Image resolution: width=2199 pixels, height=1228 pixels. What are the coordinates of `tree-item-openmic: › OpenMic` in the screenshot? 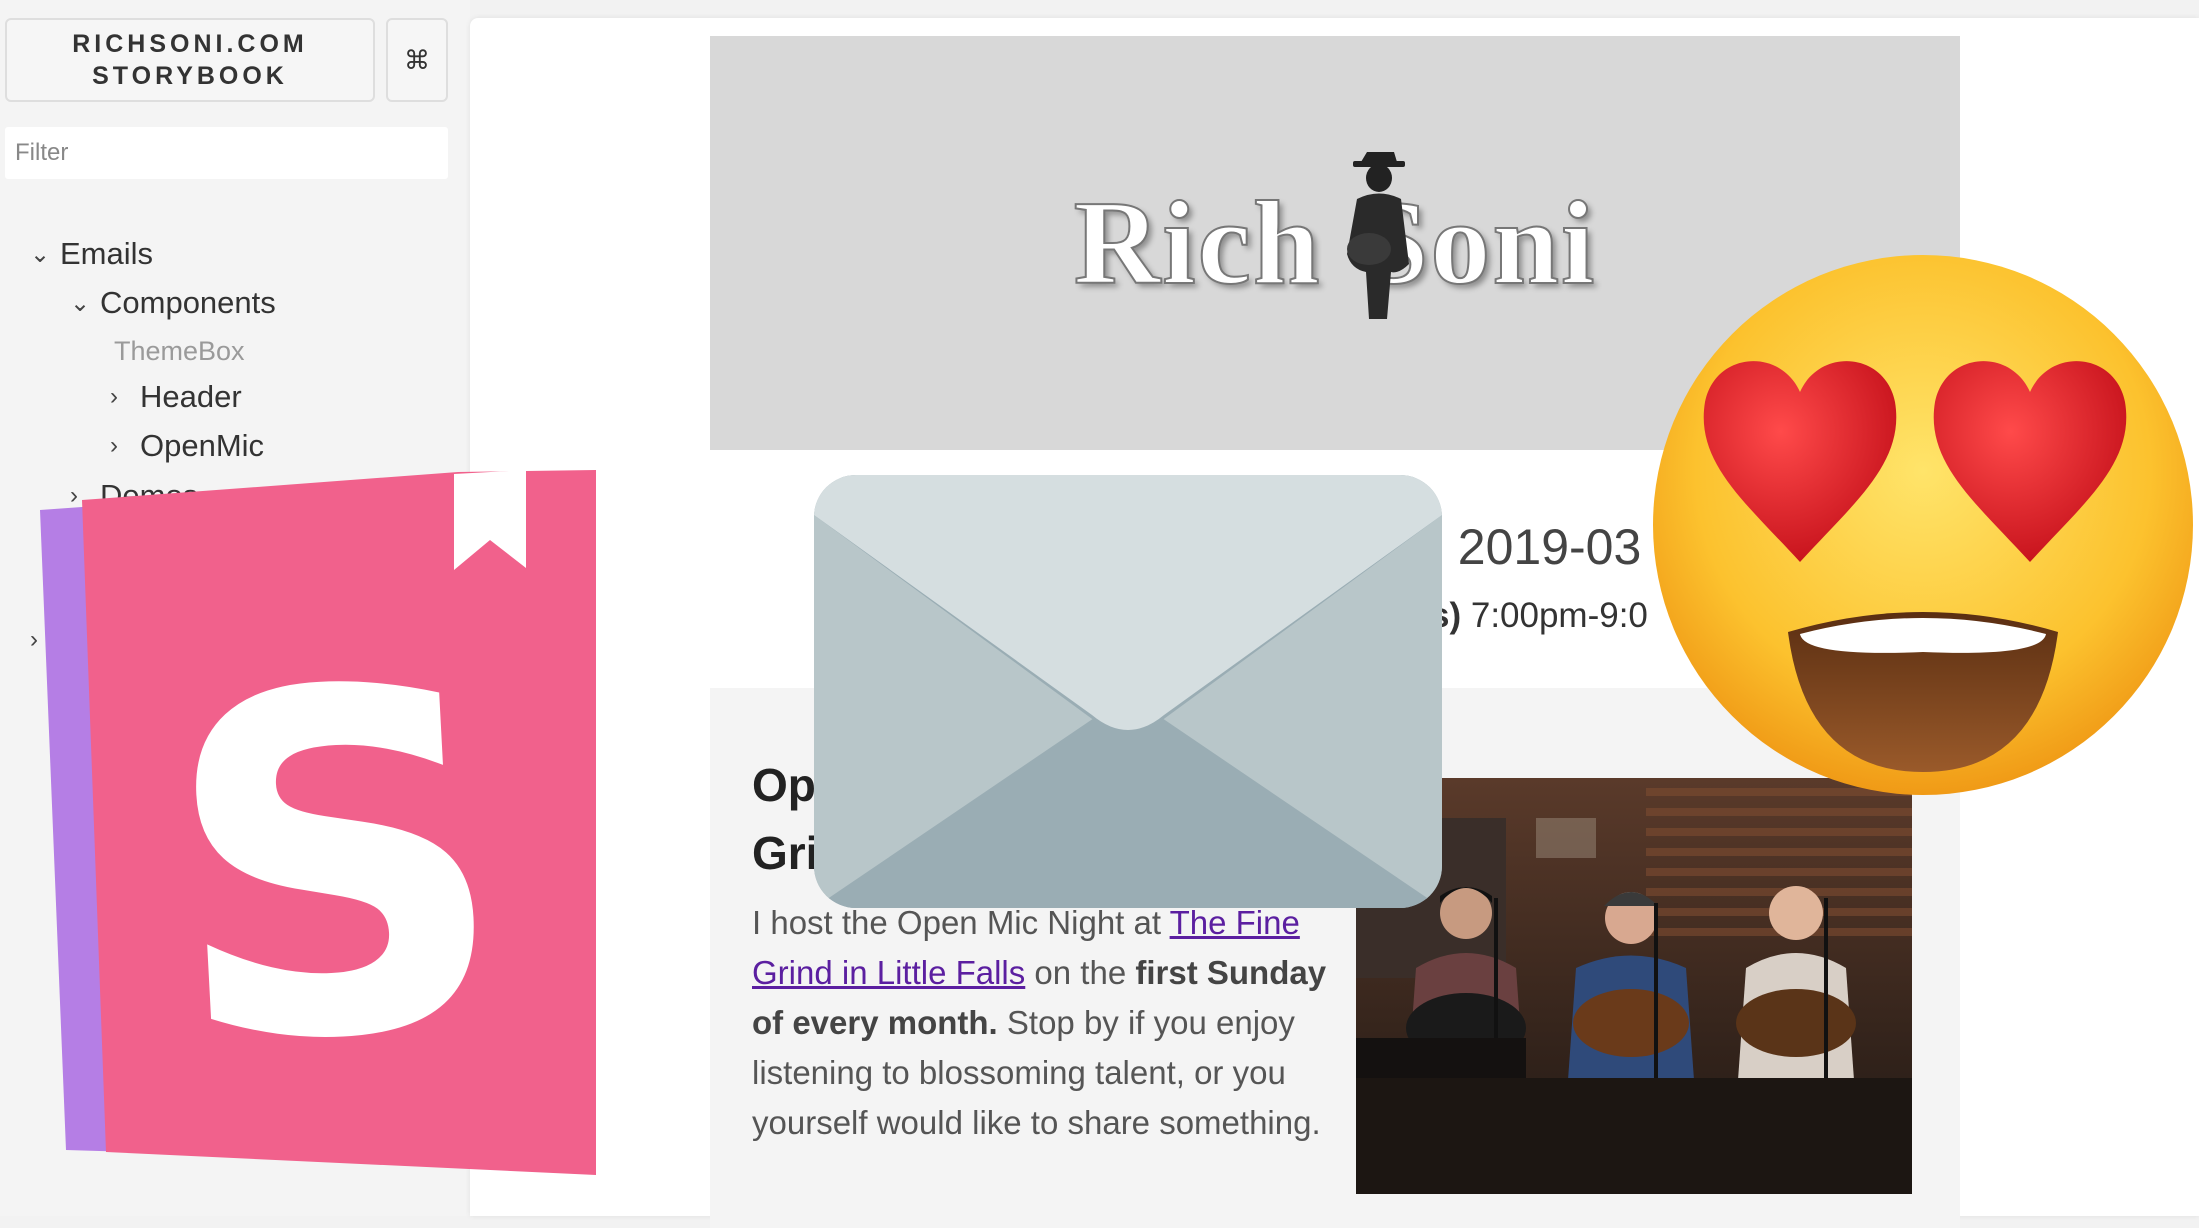 It's located at (187, 446).